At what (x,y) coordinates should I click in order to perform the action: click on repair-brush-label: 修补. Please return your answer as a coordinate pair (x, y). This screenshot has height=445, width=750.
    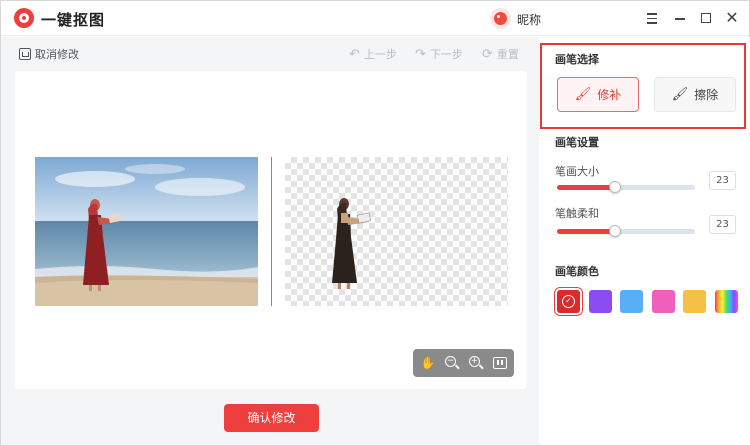
    Looking at the image, I should click on (609, 95).